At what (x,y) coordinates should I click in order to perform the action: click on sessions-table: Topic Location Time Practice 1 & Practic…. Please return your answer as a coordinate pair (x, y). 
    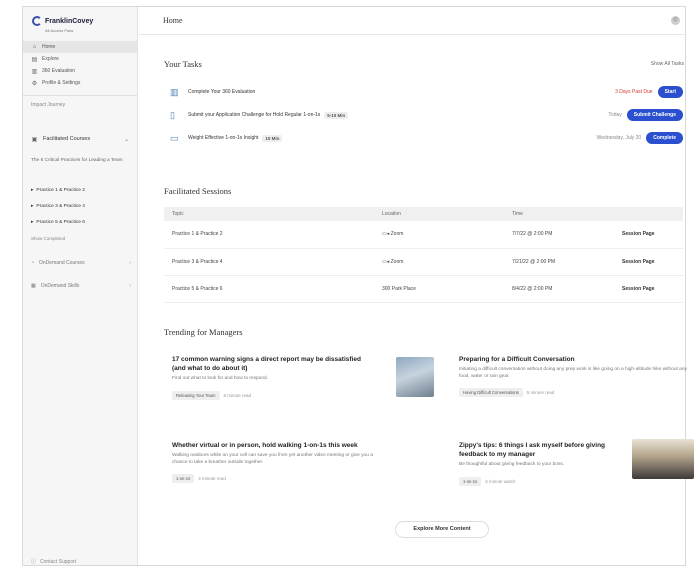
    Looking at the image, I should click on (423, 255).